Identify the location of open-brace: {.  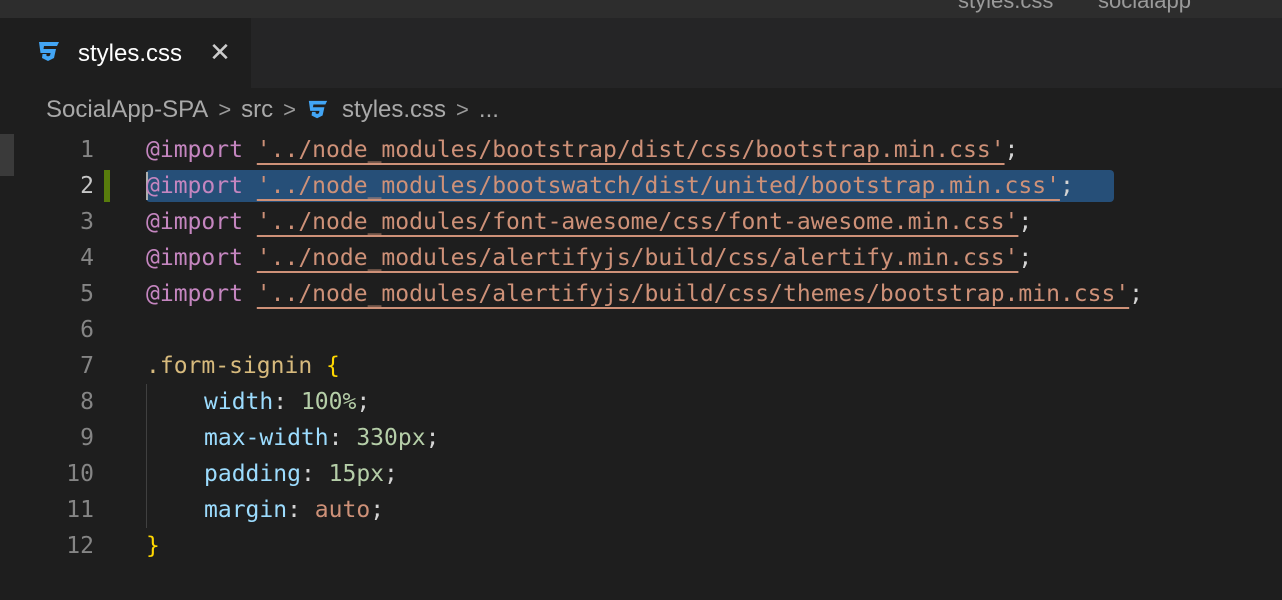
(333, 366).